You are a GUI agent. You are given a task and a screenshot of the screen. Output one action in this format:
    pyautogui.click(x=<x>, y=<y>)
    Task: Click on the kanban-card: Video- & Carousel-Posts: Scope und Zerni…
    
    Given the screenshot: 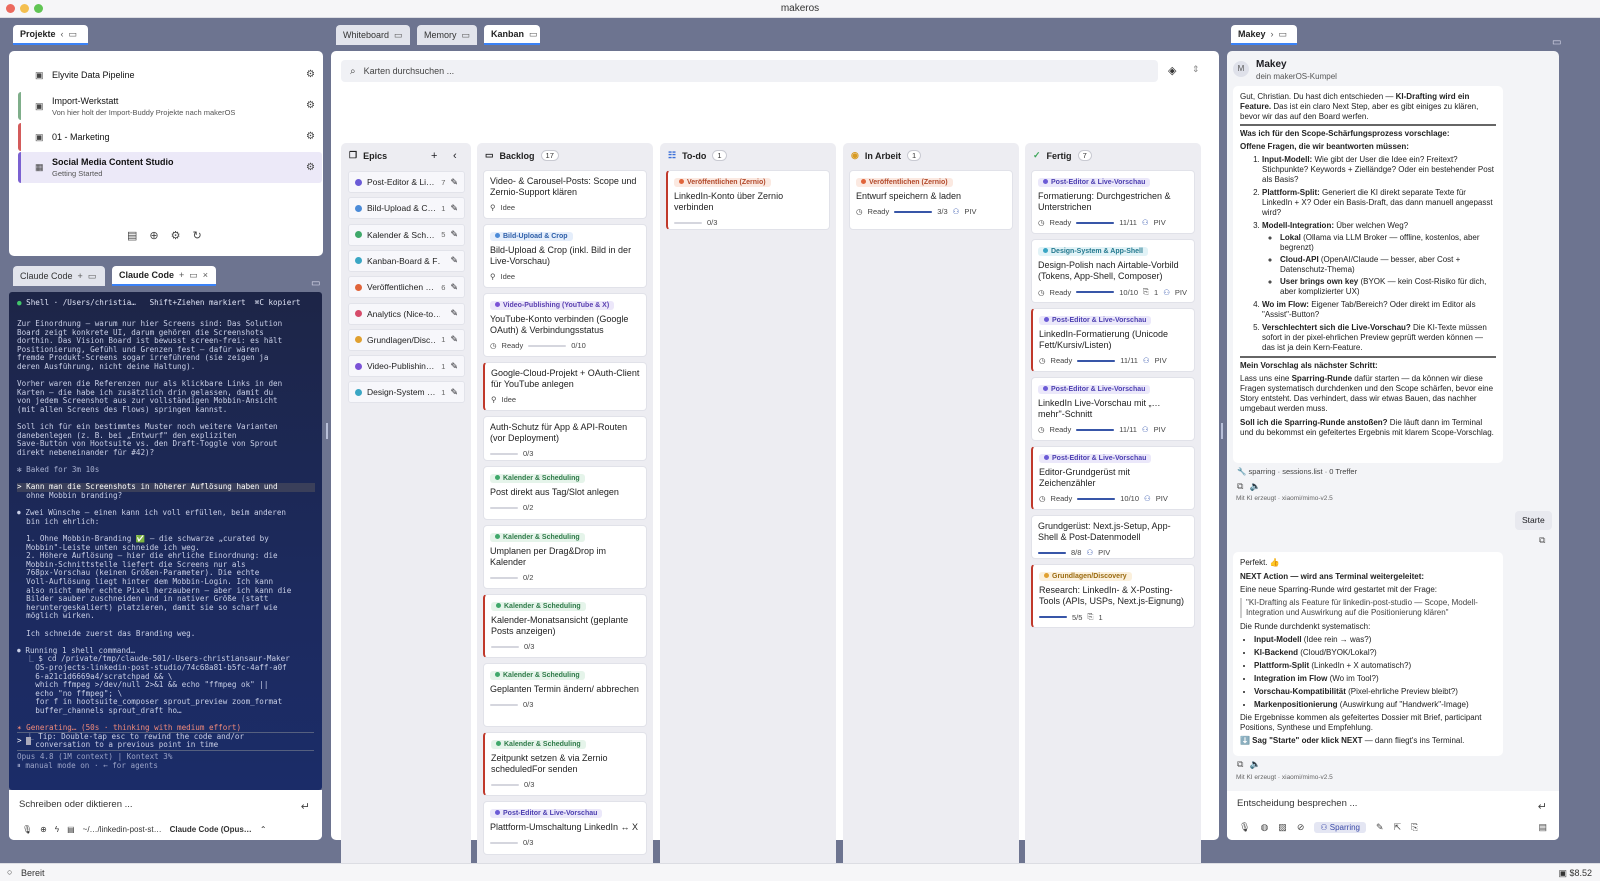 What is the action you would take?
    pyautogui.click(x=565, y=194)
    